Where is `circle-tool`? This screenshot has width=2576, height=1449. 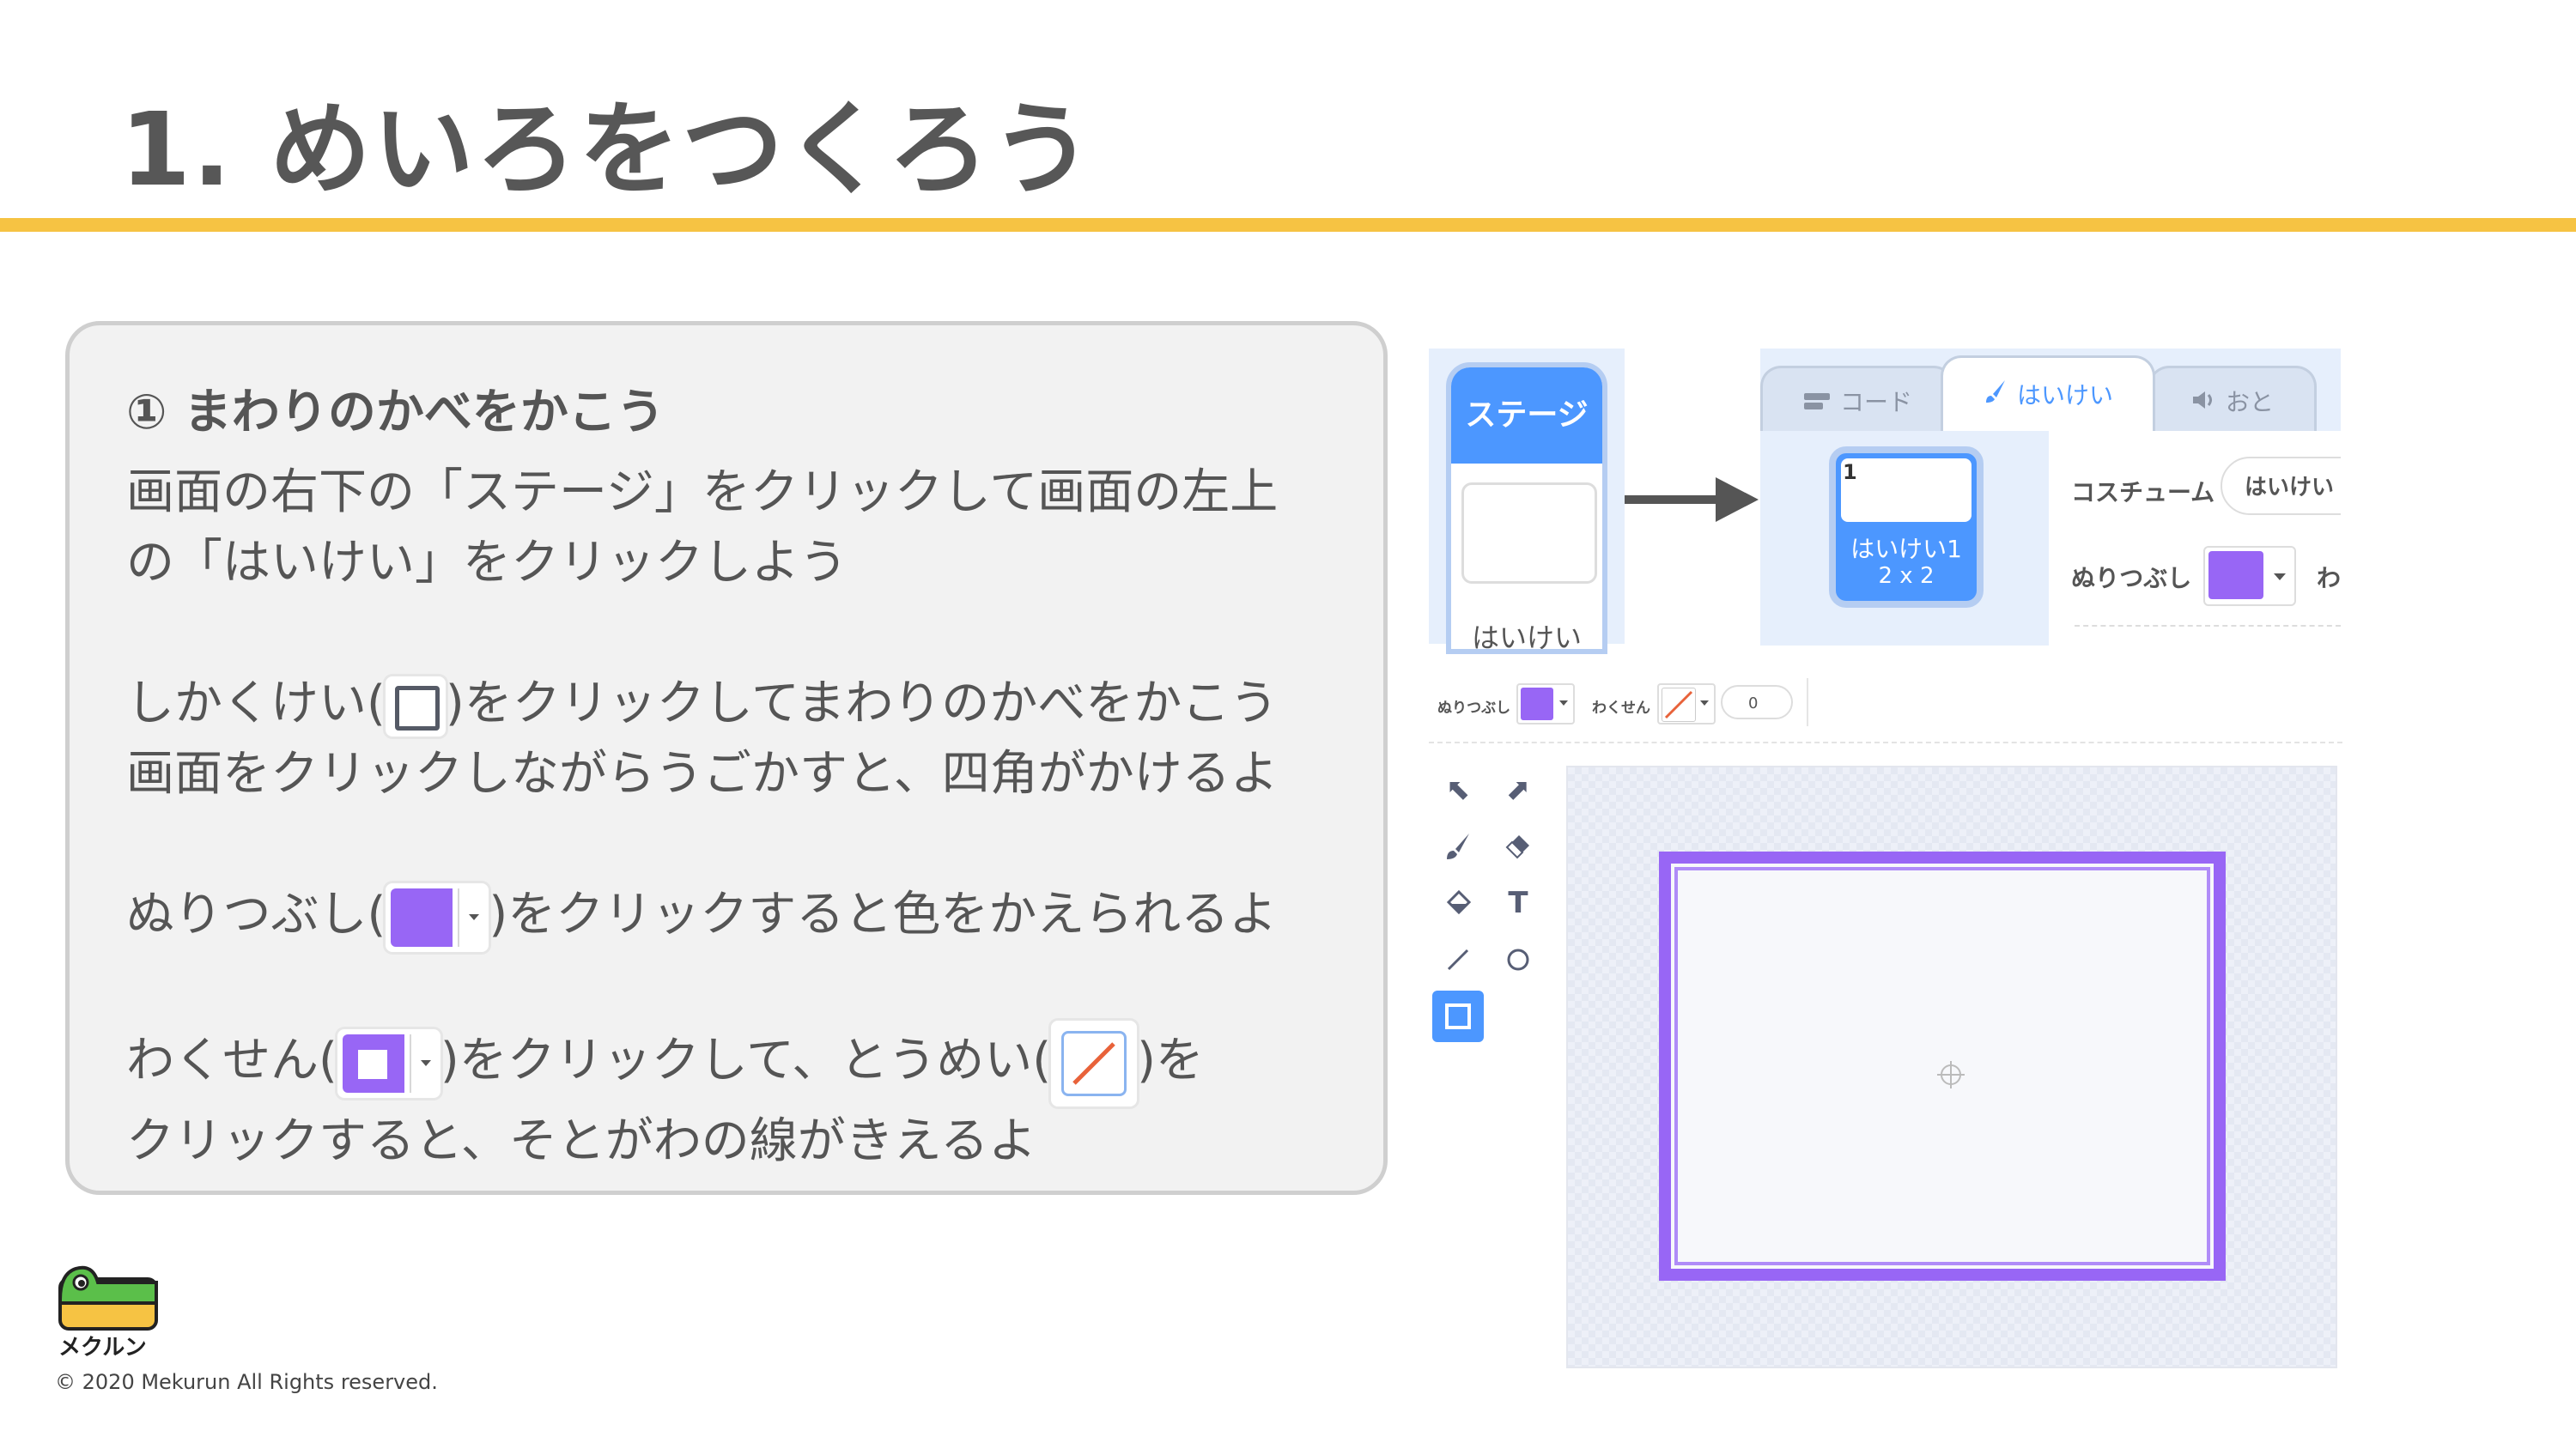 circle-tool is located at coordinates (1518, 960).